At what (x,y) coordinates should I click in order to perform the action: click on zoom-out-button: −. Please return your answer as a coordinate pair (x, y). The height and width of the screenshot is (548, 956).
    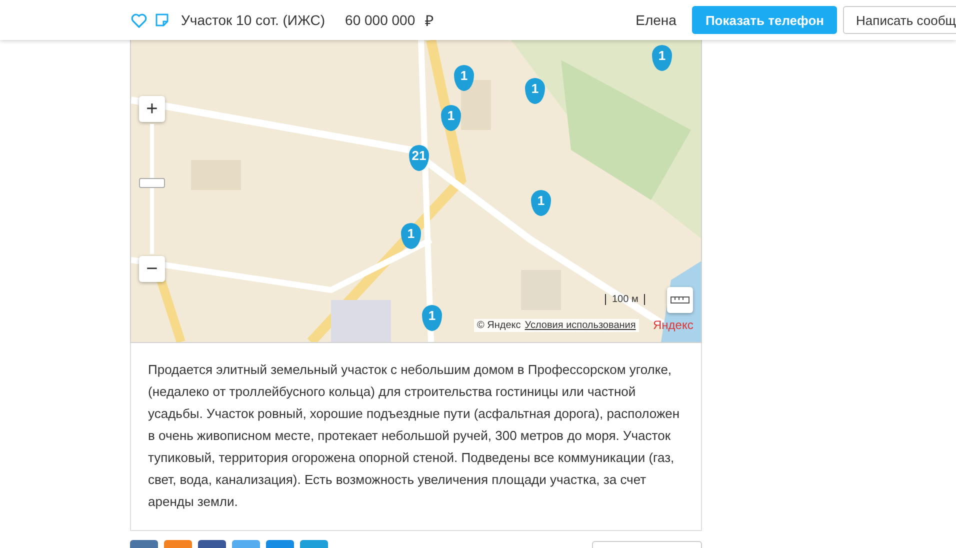
    Looking at the image, I should click on (152, 269).